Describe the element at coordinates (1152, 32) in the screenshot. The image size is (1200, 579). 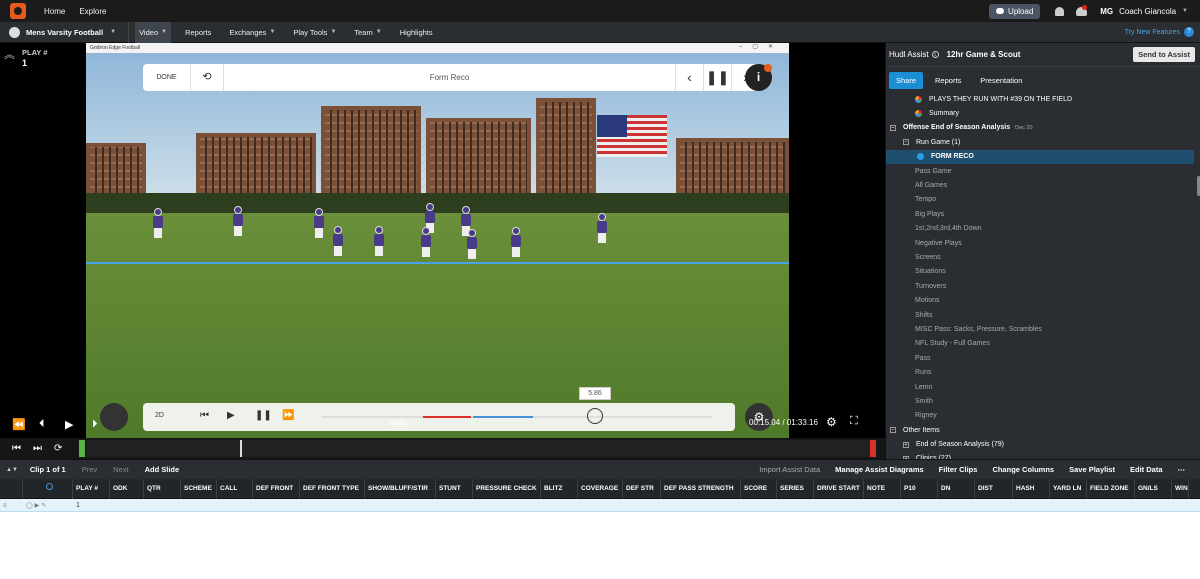
I see `try-new-features-link: Try New Features` at that location.